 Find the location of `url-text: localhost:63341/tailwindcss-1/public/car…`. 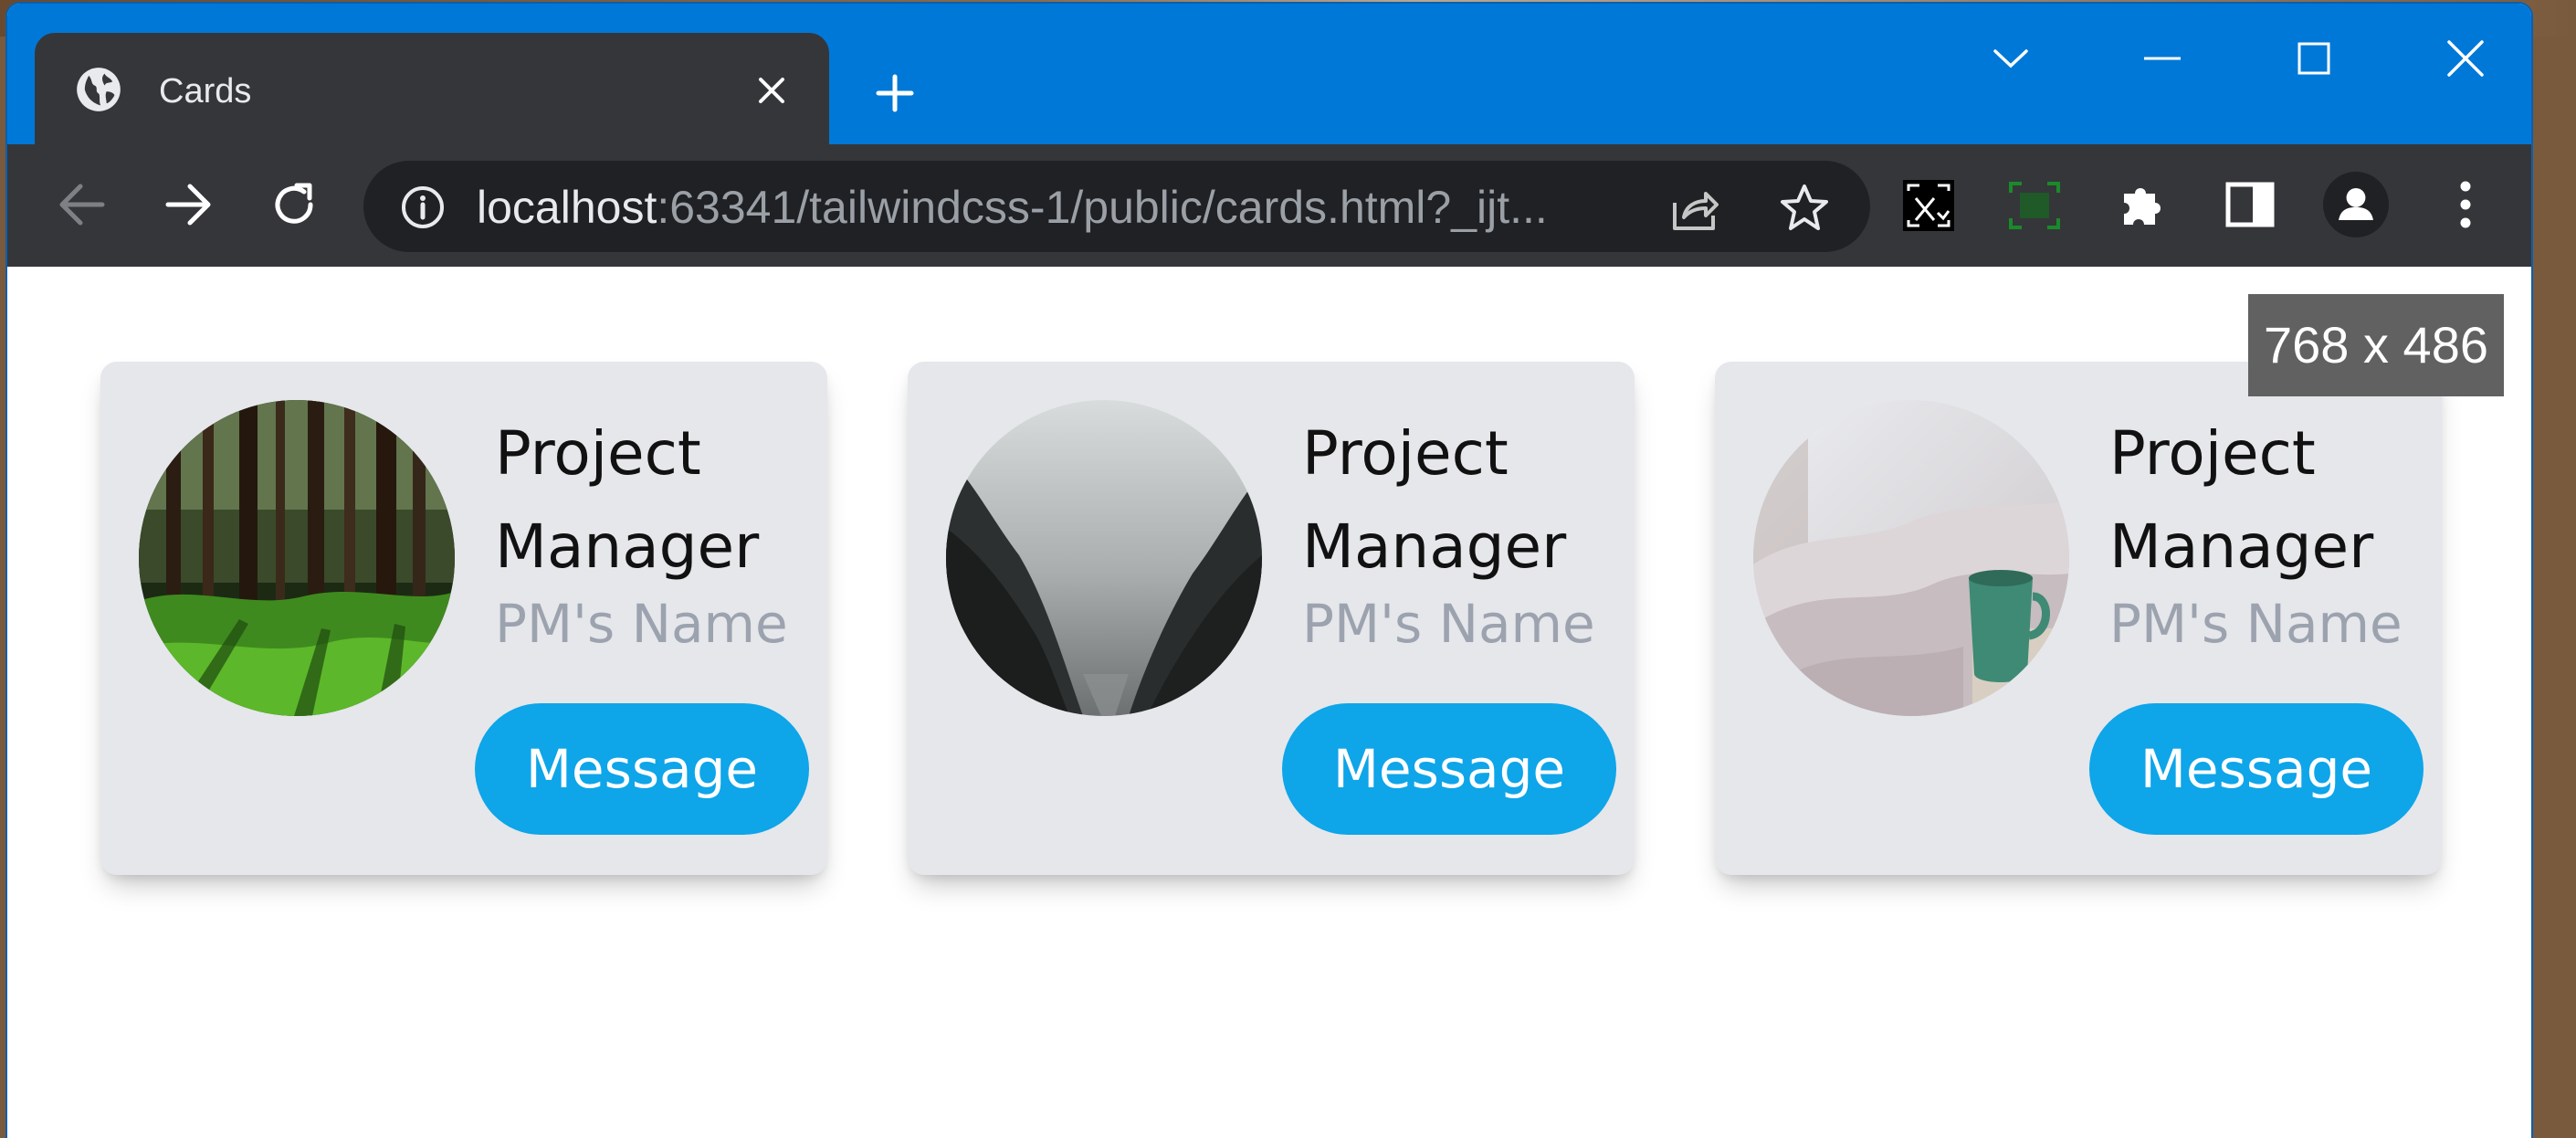

url-text: localhost:63341/tailwindcss-1/public/car… is located at coordinates (1012, 207).